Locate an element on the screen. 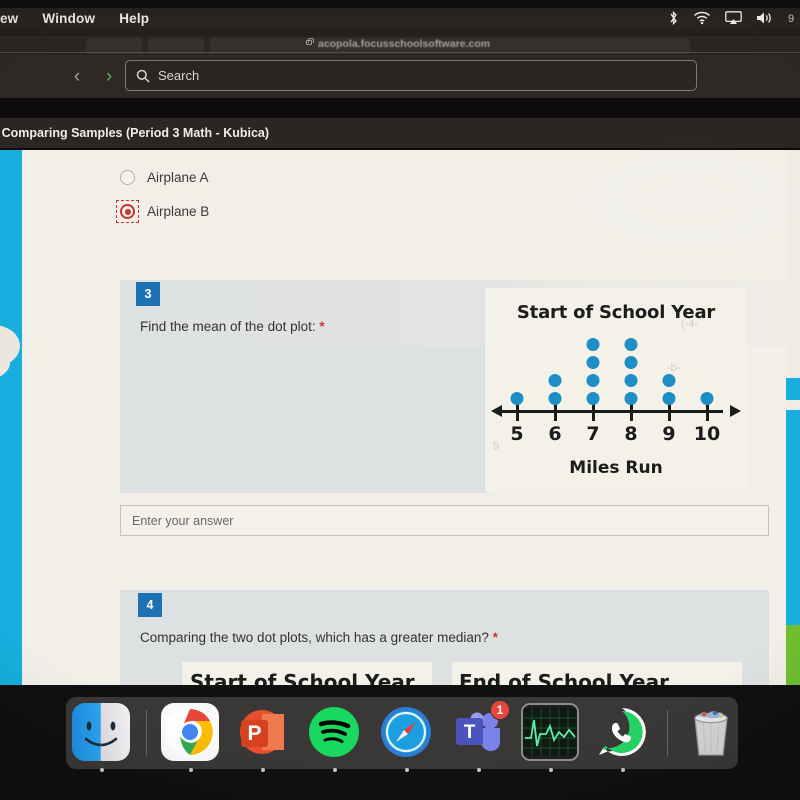  dock-item-finder is located at coordinates (102, 737).